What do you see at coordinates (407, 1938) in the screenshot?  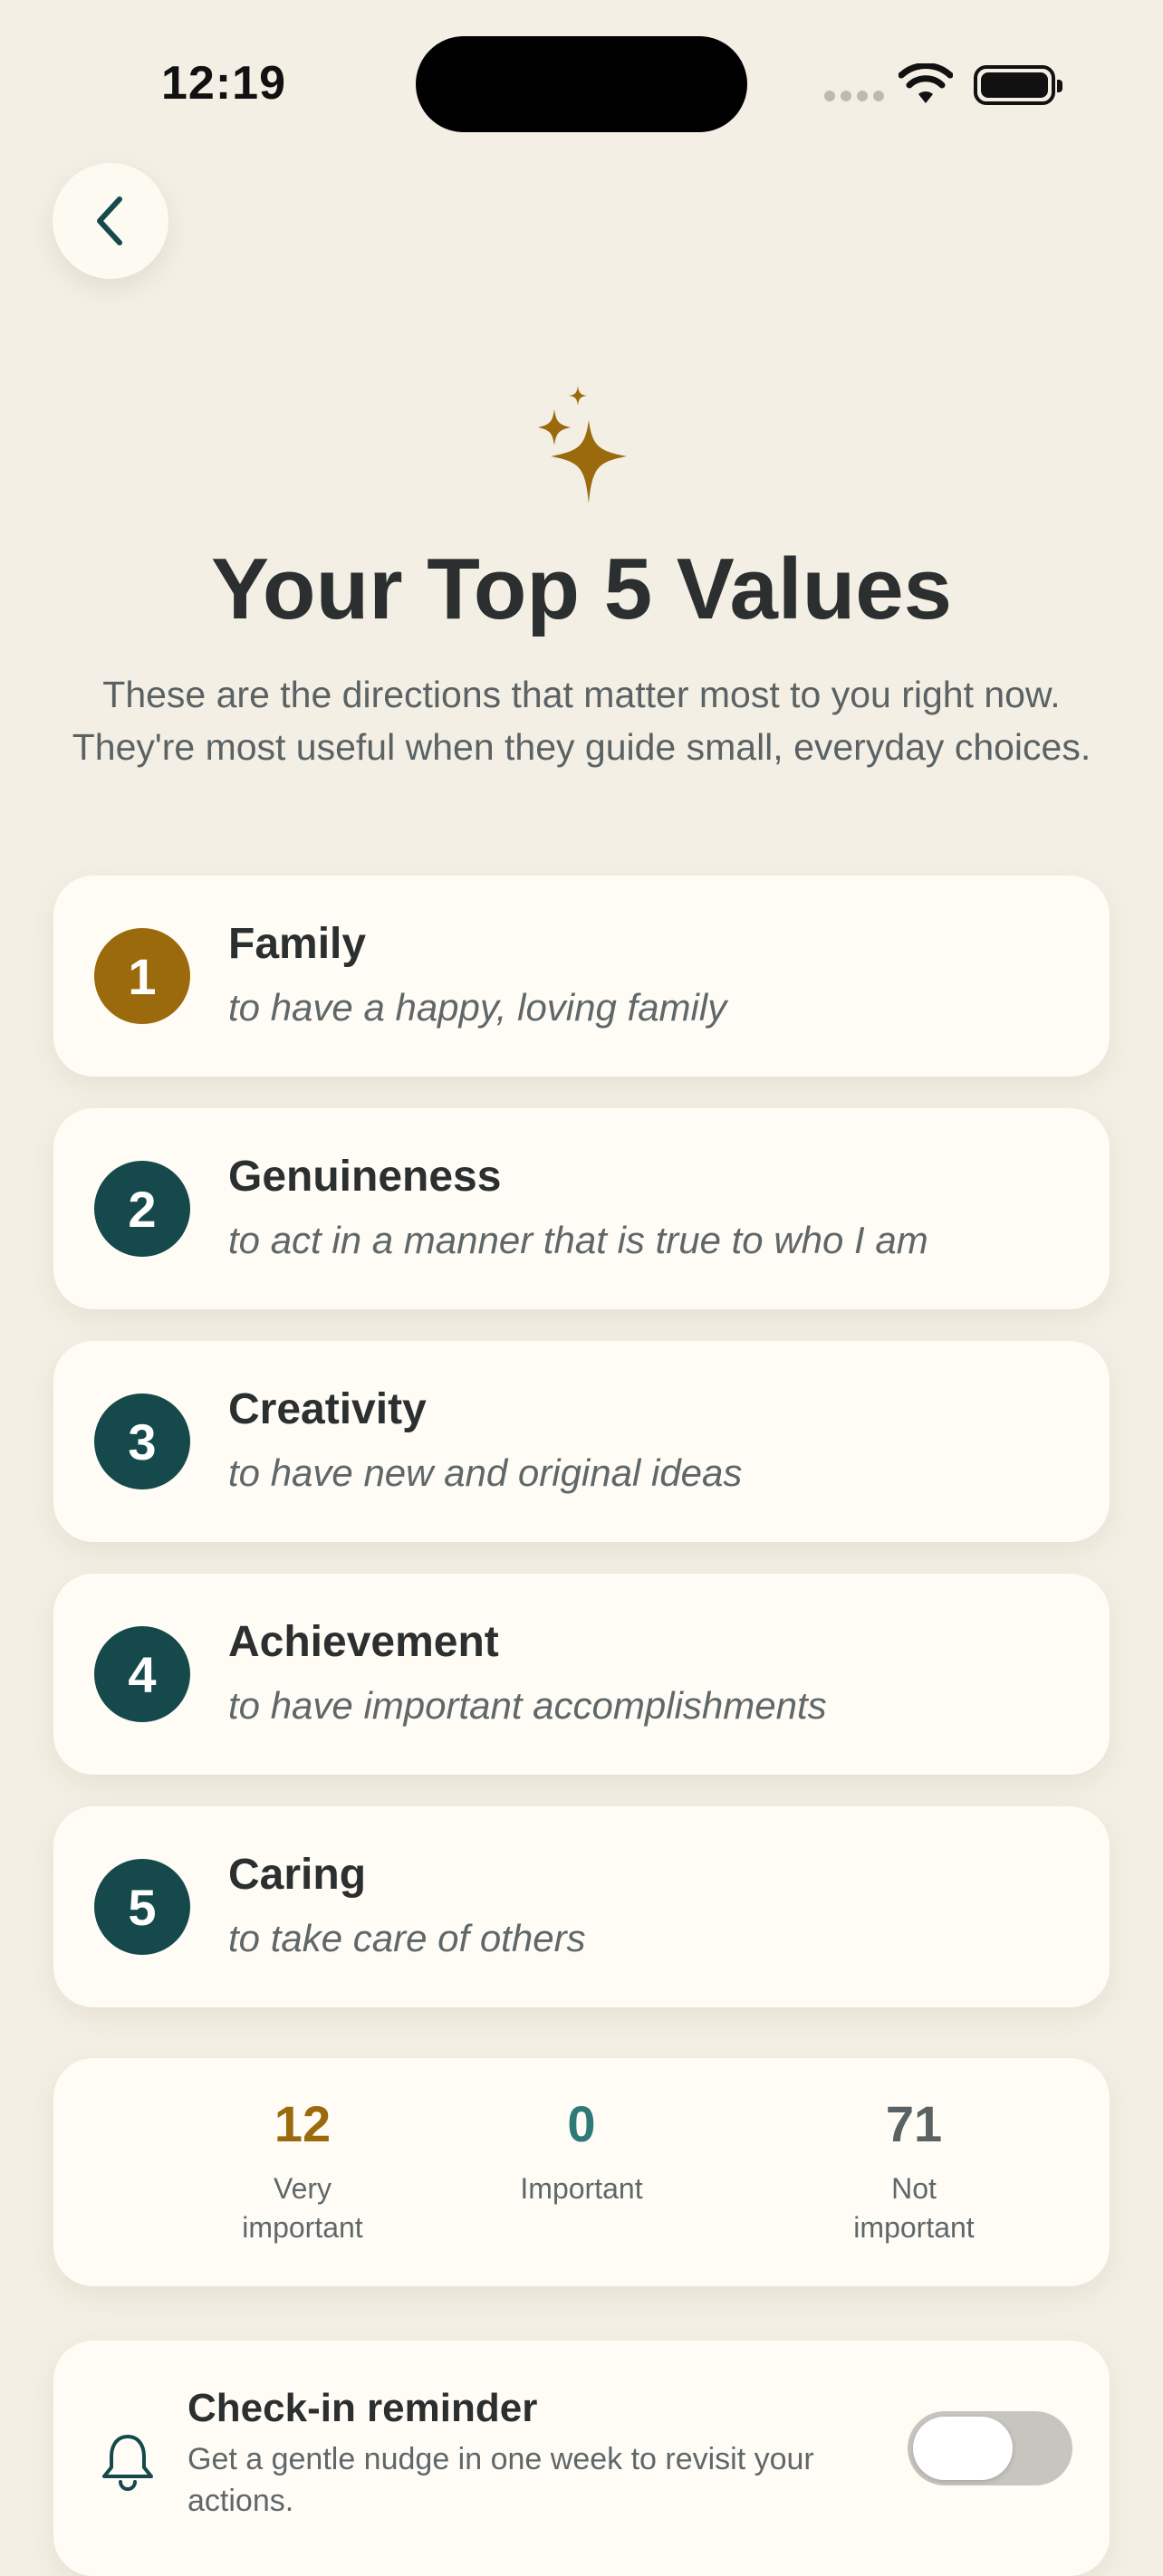 I see `value-description: to take care of others` at bounding box center [407, 1938].